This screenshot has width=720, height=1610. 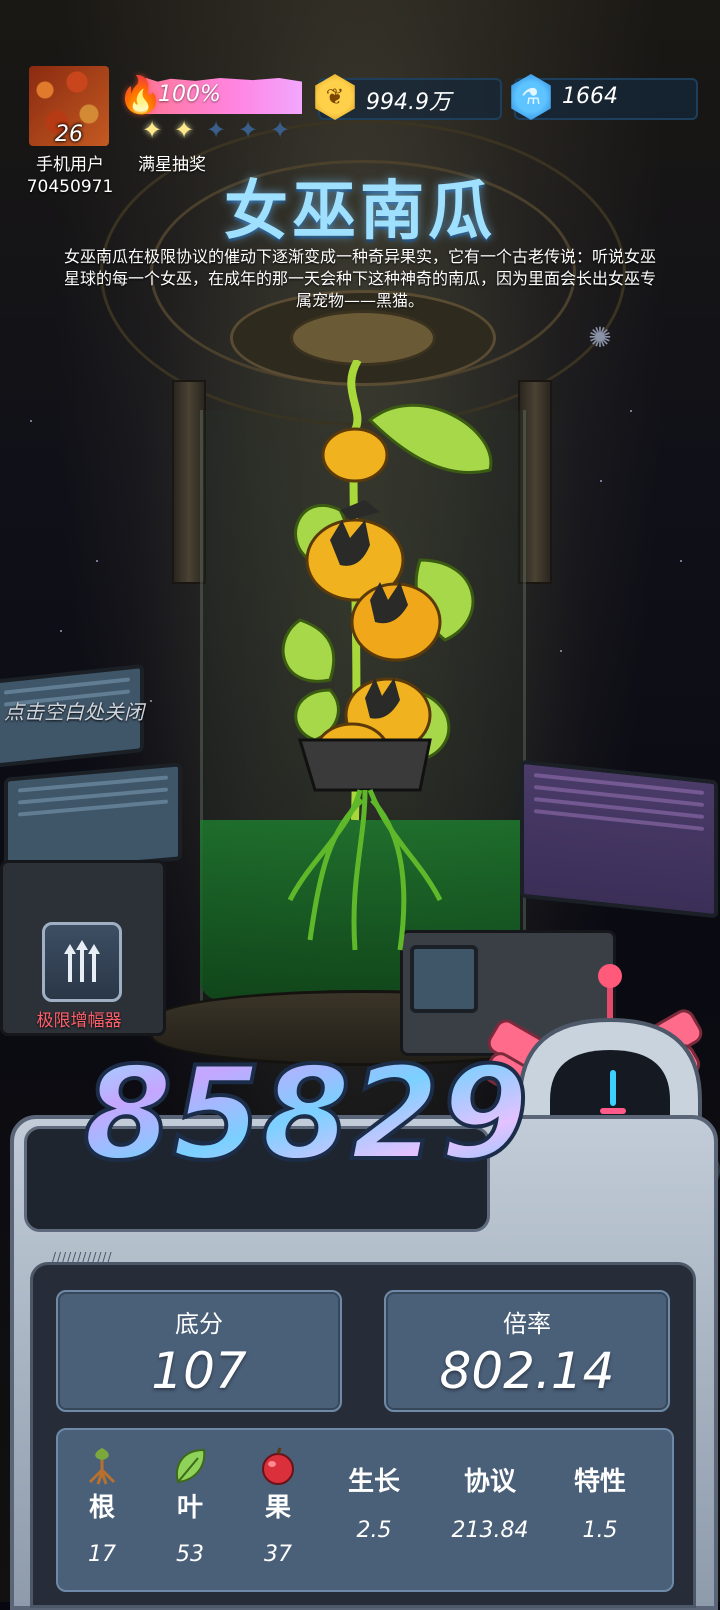 I want to click on attr-trait-name: 特性, so click(x=599, y=1482).